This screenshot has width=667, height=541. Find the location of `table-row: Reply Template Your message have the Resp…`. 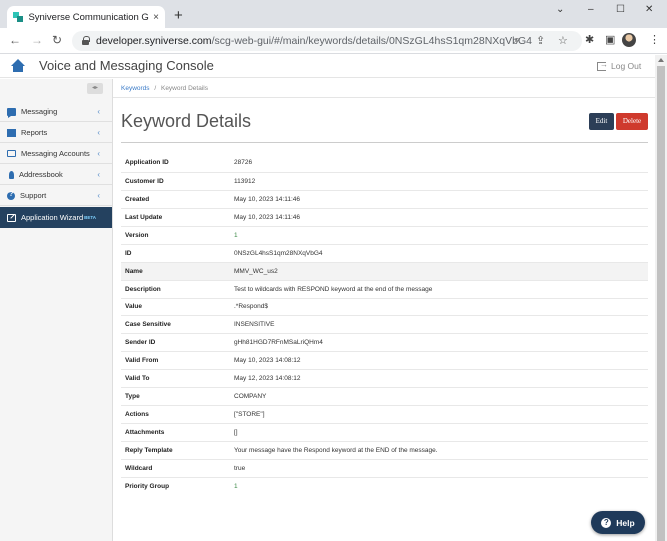

table-row: Reply Template Your message have the Resp… is located at coordinates (384, 450).